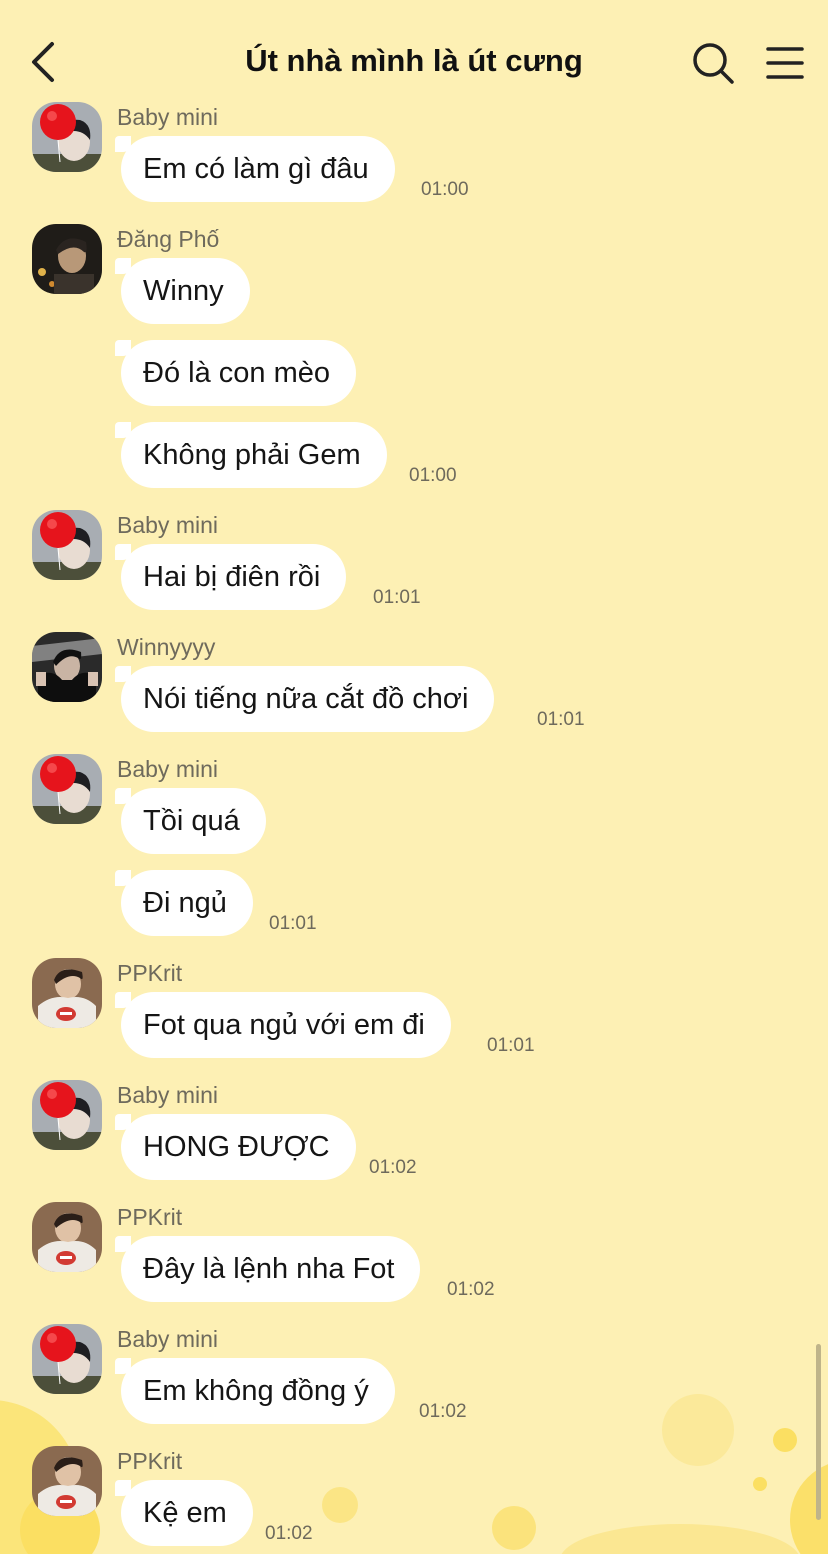  Describe the element at coordinates (235, 373) in the screenshot. I see `message-bubble: Đó là con mèo` at that location.